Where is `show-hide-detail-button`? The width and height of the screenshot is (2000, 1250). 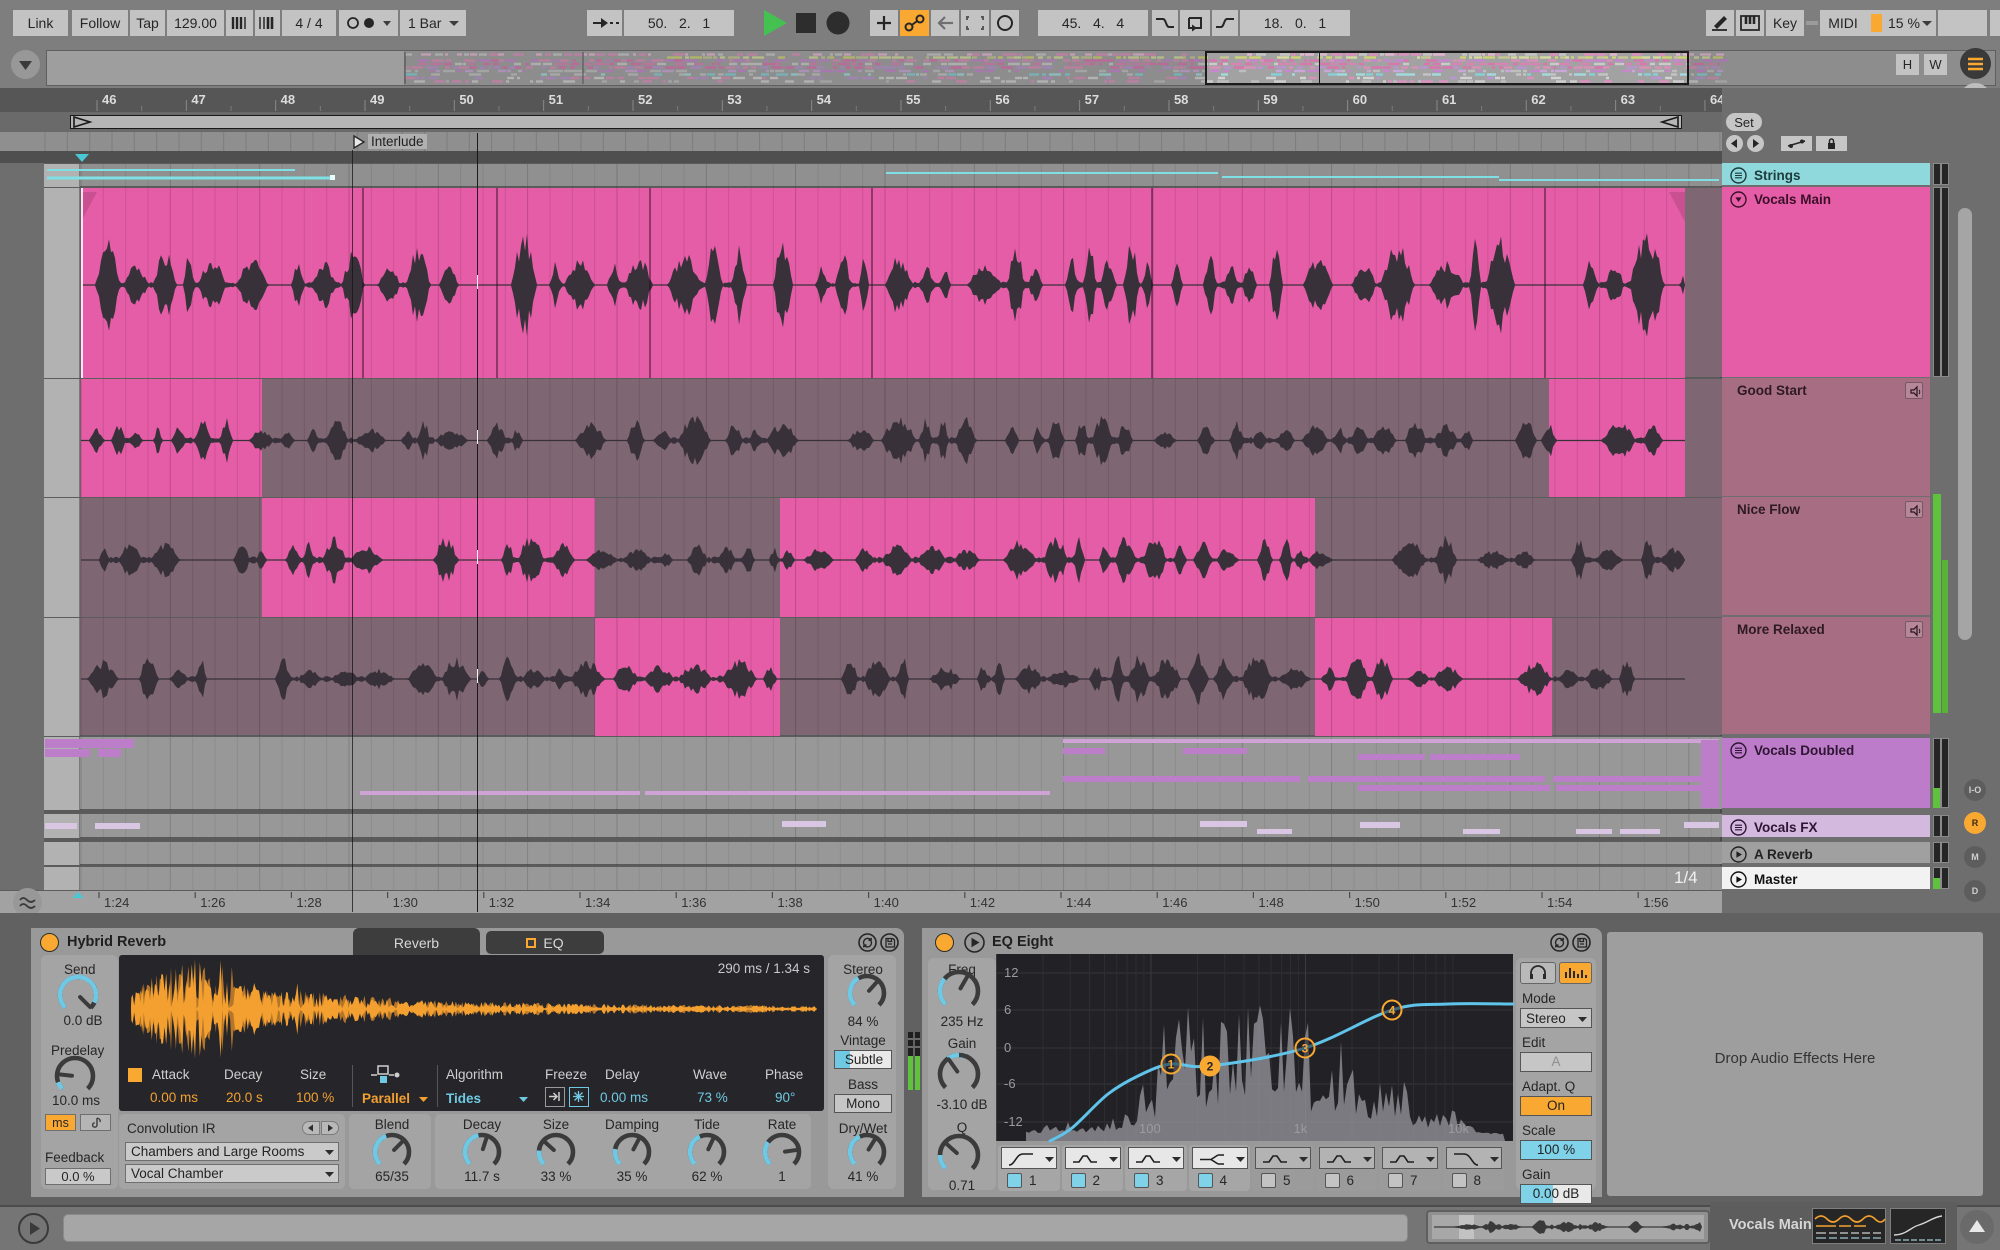 show-hide-detail-button is located at coordinates (1977, 1227).